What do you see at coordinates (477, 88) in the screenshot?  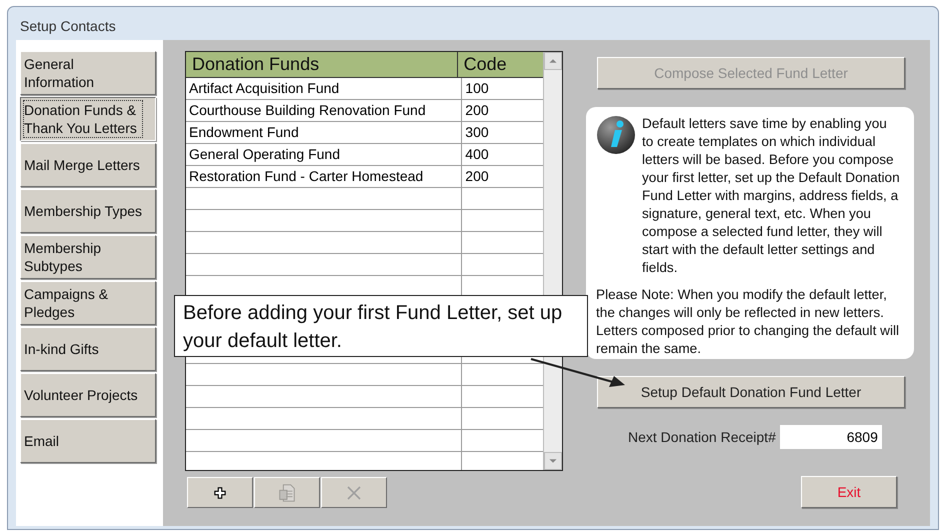 I see `fund-code-cell-text: 100` at bounding box center [477, 88].